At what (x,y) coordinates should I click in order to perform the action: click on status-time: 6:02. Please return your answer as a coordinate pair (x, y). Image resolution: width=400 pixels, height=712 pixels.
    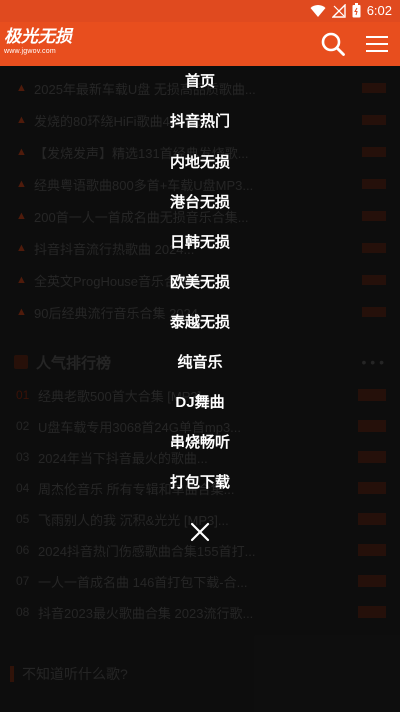
    Looking at the image, I should click on (379, 10).